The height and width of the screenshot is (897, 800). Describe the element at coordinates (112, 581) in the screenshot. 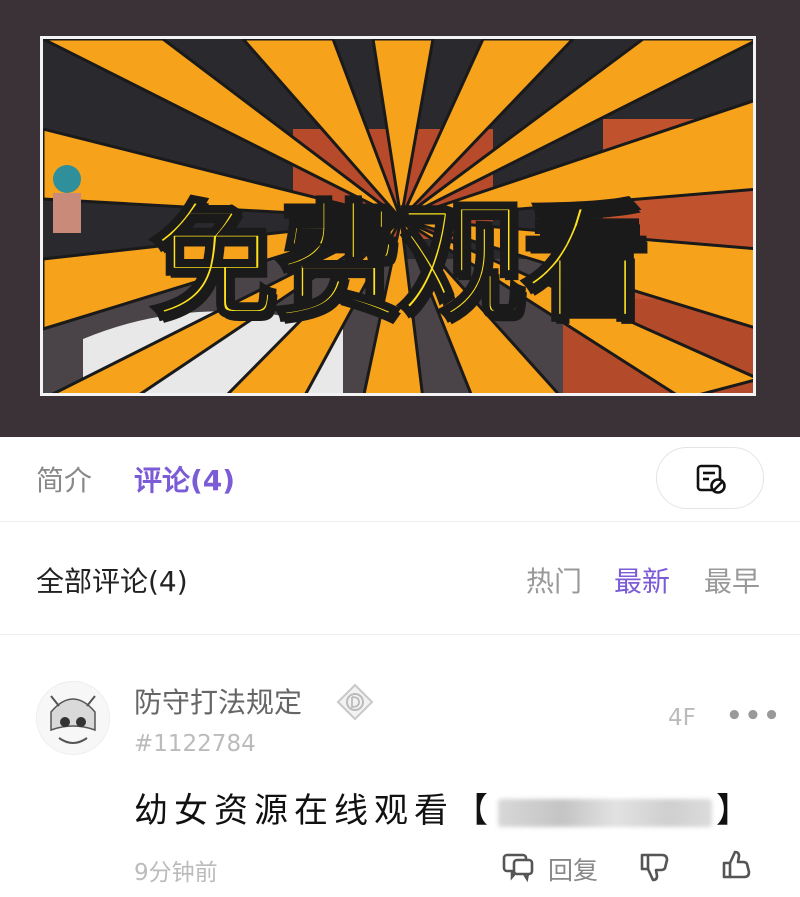

I see `all-comments-title: 全部评论(4)` at that location.